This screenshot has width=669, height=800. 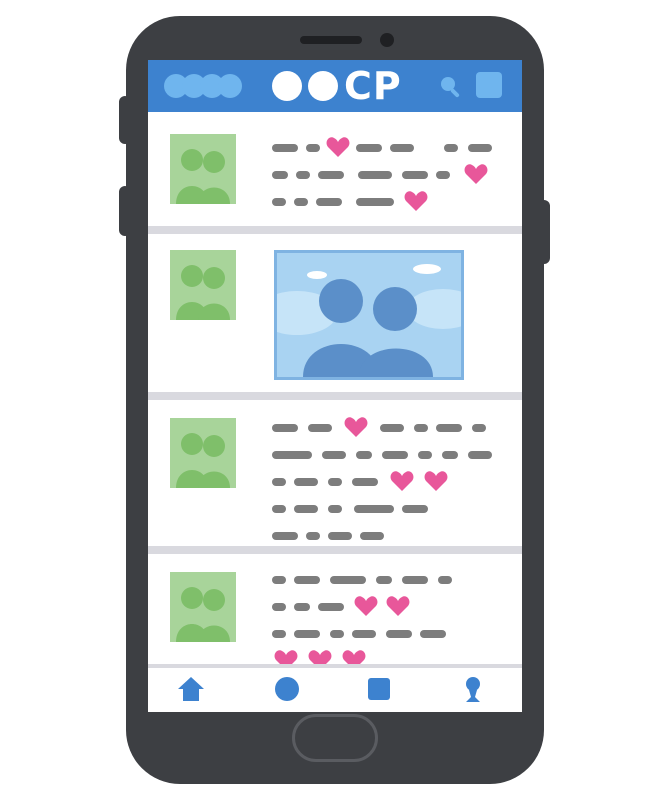 I want to click on app-brand: CP, so click(x=337, y=86).